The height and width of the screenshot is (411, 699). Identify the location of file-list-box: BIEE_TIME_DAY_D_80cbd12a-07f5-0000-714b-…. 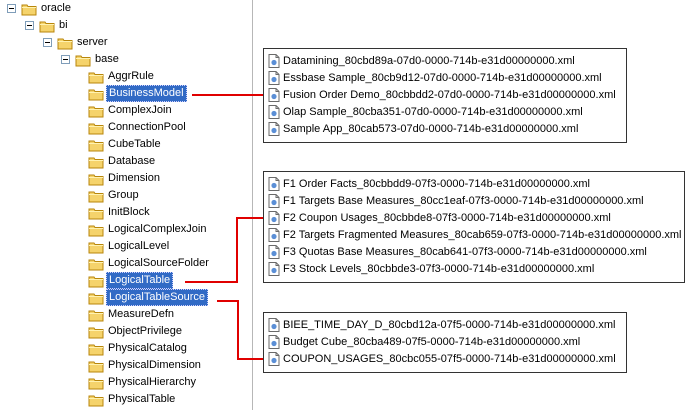
(445, 342).